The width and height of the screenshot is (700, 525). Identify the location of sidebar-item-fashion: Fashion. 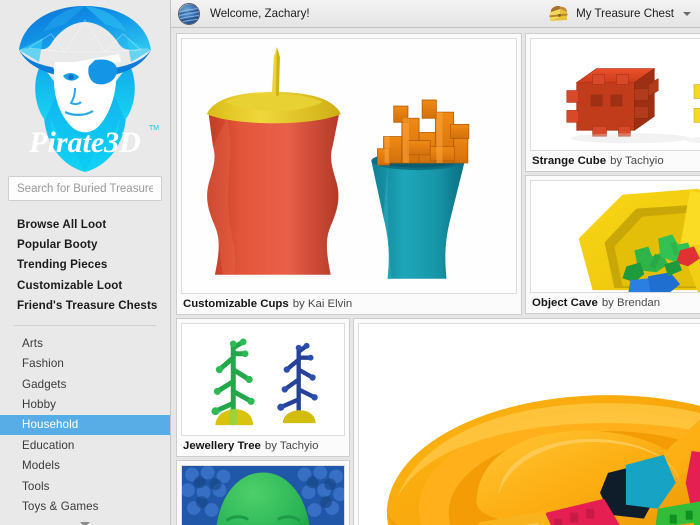
(85, 364).